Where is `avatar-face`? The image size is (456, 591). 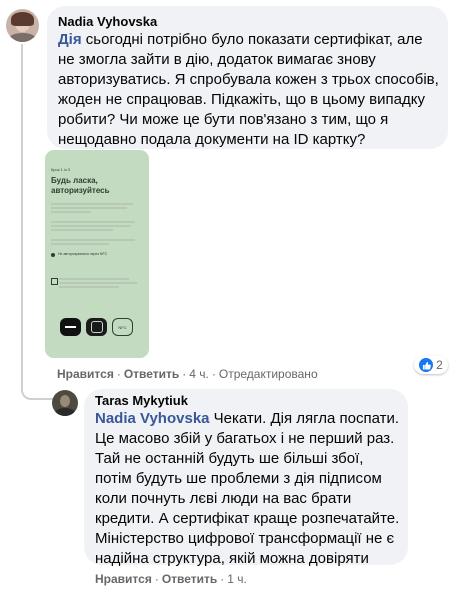 avatar-face is located at coordinates (65, 401).